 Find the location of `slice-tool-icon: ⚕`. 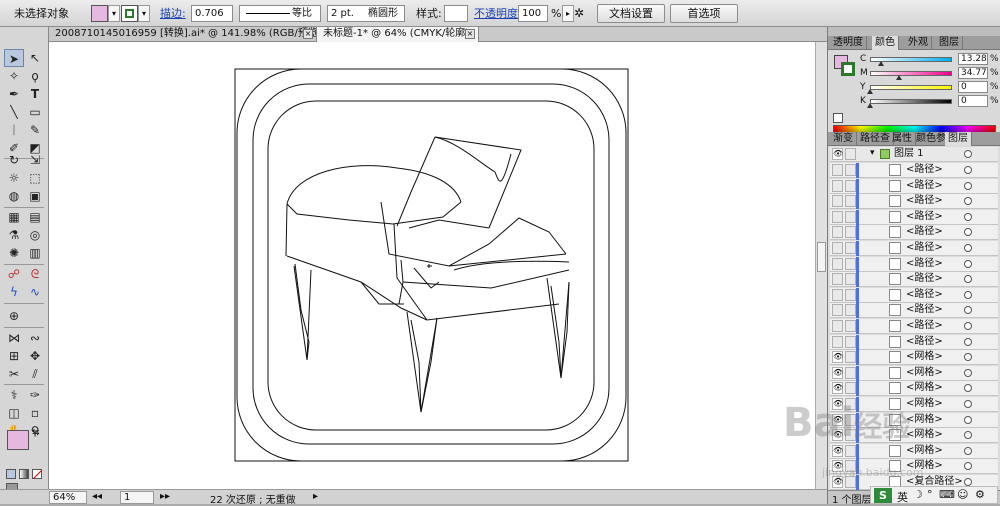

slice-tool-icon: ⚕ is located at coordinates (14, 395).